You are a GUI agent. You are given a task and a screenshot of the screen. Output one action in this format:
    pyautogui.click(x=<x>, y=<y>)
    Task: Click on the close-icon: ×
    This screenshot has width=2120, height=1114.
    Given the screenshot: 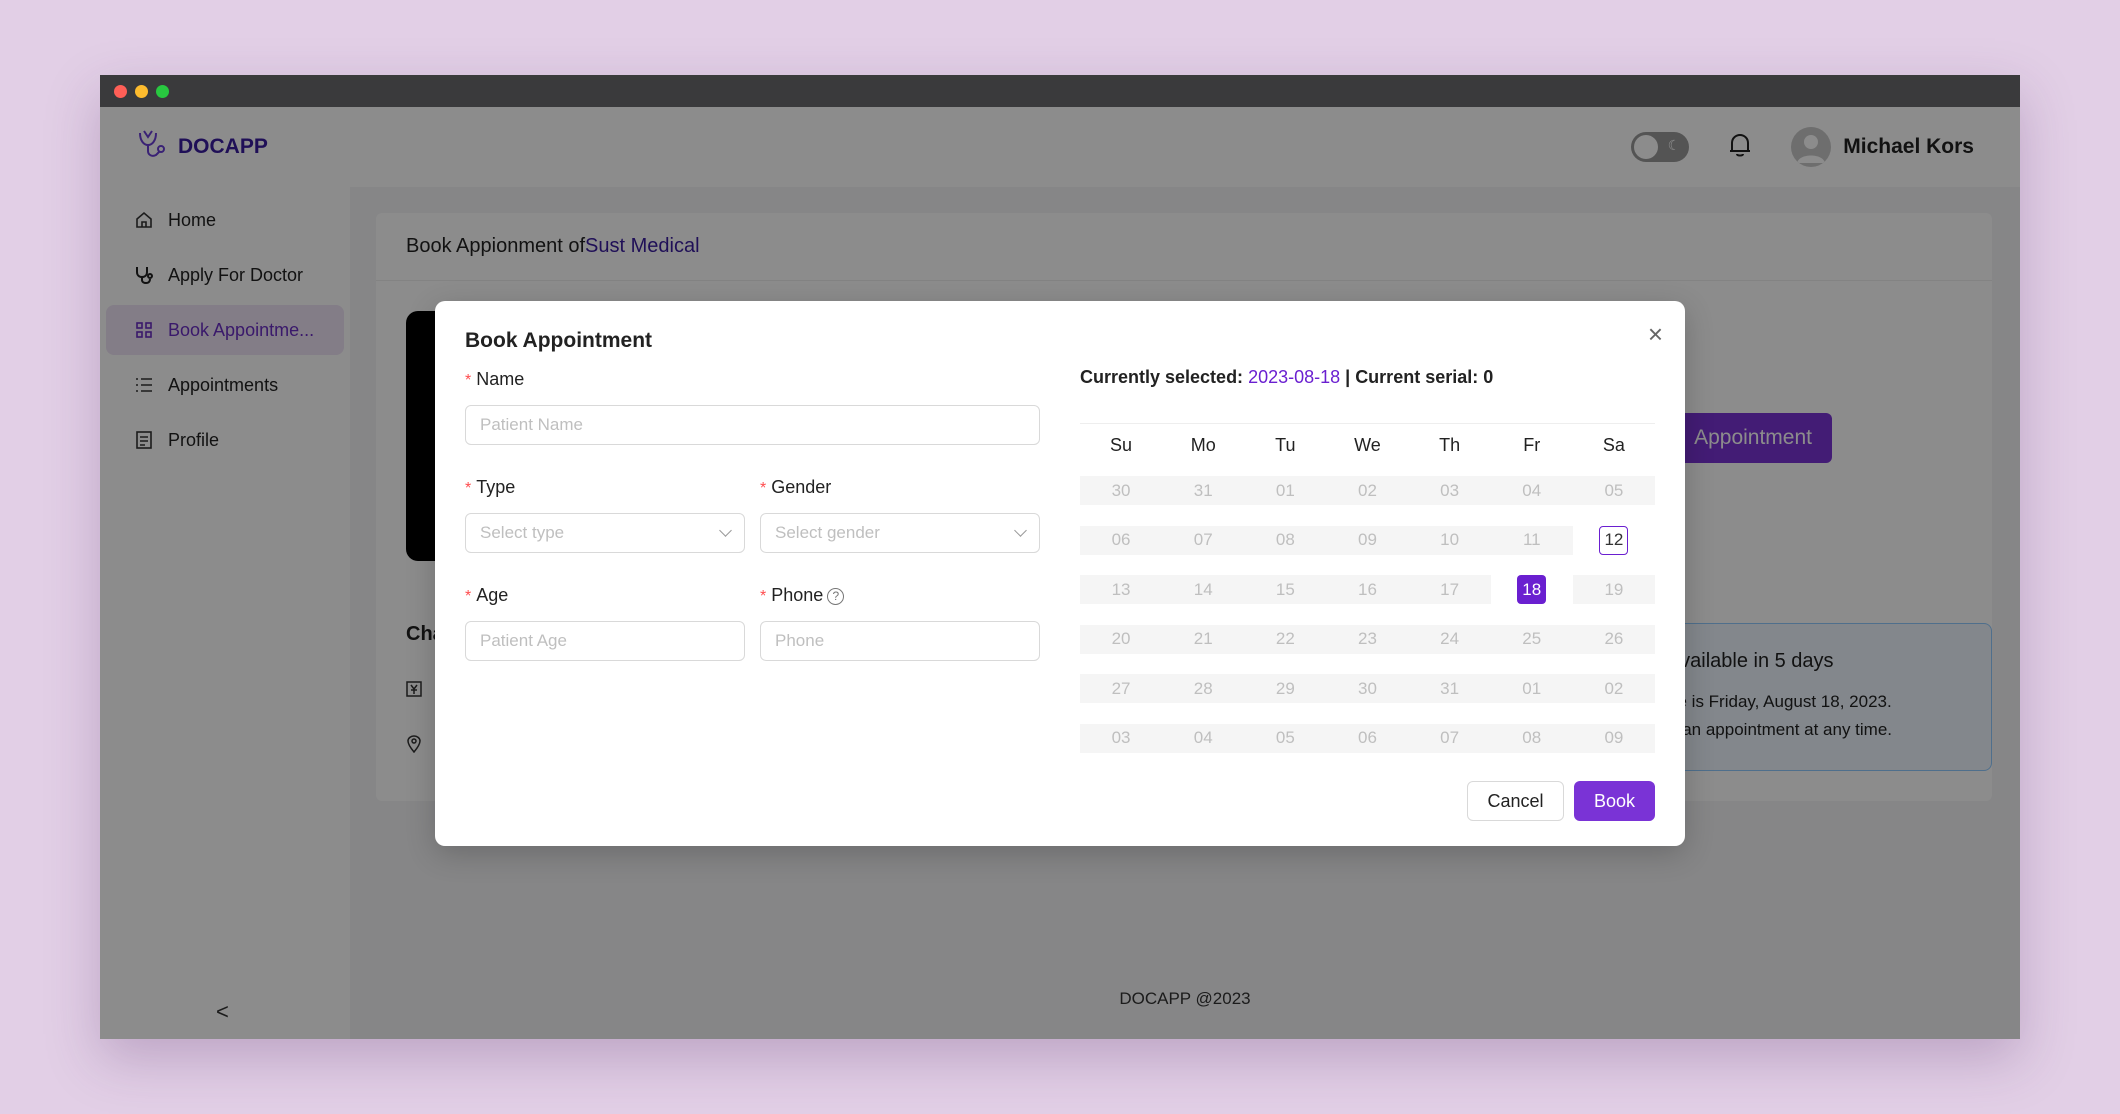 What is the action you would take?
    pyautogui.click(x=1655, y=334)
    